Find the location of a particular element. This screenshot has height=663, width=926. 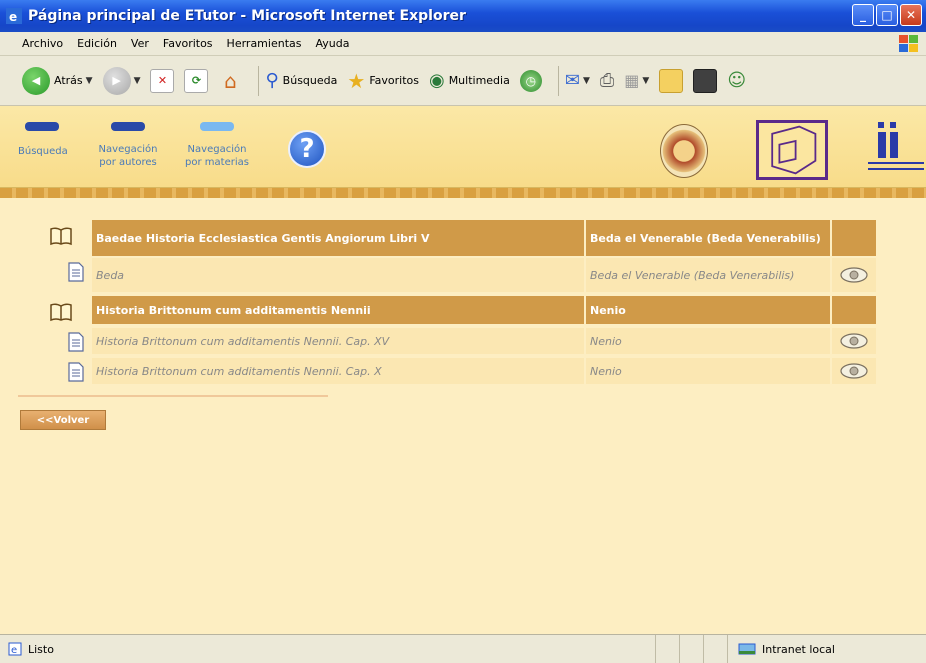

minimize-button: _ is located at coordinates (863, 15).